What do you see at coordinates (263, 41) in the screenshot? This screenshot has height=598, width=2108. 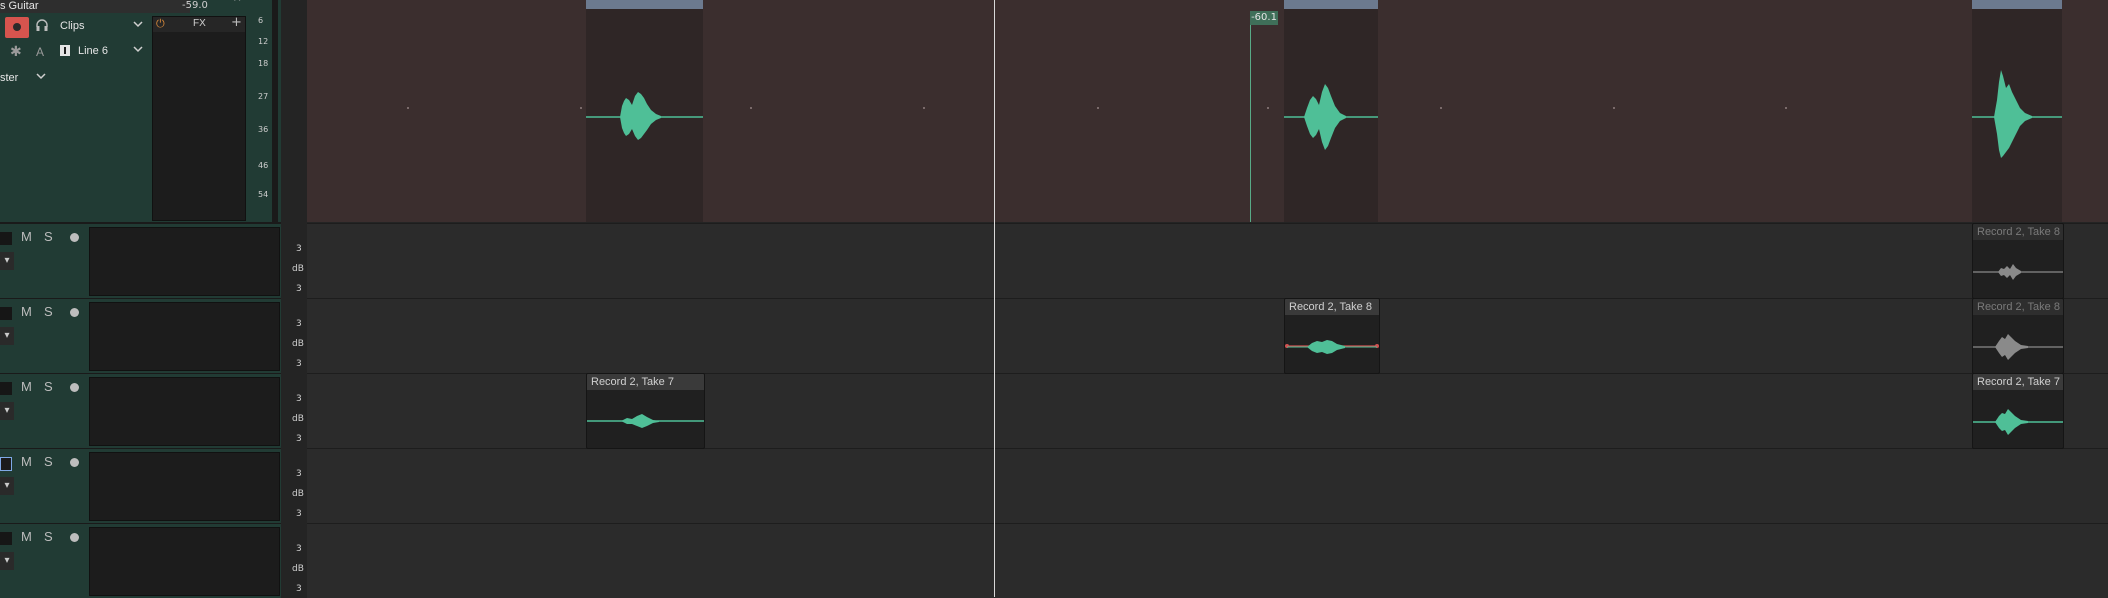 I see `meter-tick: 12` at bounding box center [263, 41].